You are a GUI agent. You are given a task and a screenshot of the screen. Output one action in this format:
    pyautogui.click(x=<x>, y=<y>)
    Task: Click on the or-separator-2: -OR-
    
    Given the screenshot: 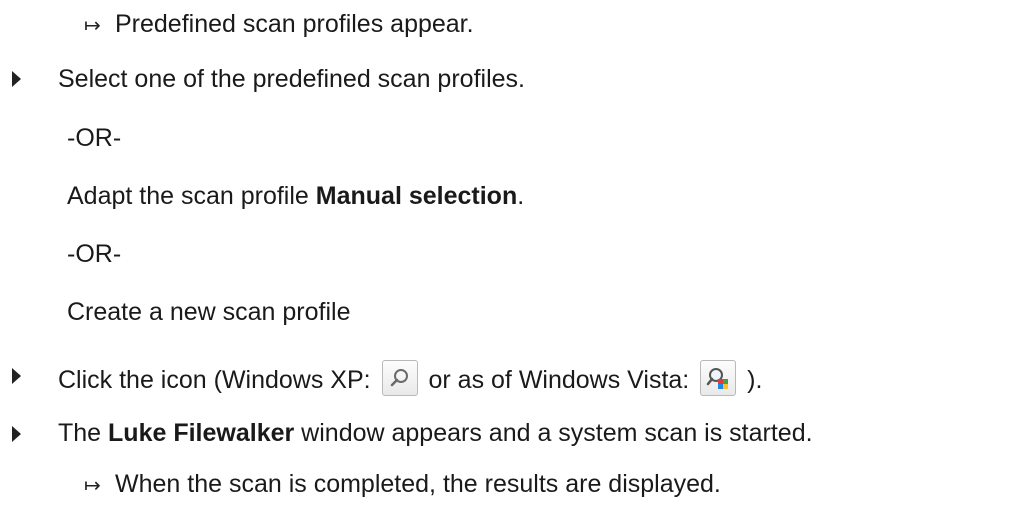 What is the action you would take?
    pyautogui.click(x=94, y=254)
    